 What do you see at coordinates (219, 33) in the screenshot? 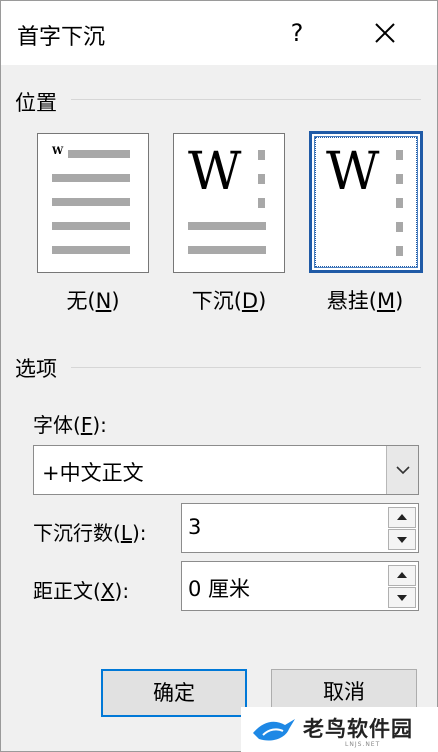
I see `title-bar: 首字下沉 ?` at bounding box center [219, 33].